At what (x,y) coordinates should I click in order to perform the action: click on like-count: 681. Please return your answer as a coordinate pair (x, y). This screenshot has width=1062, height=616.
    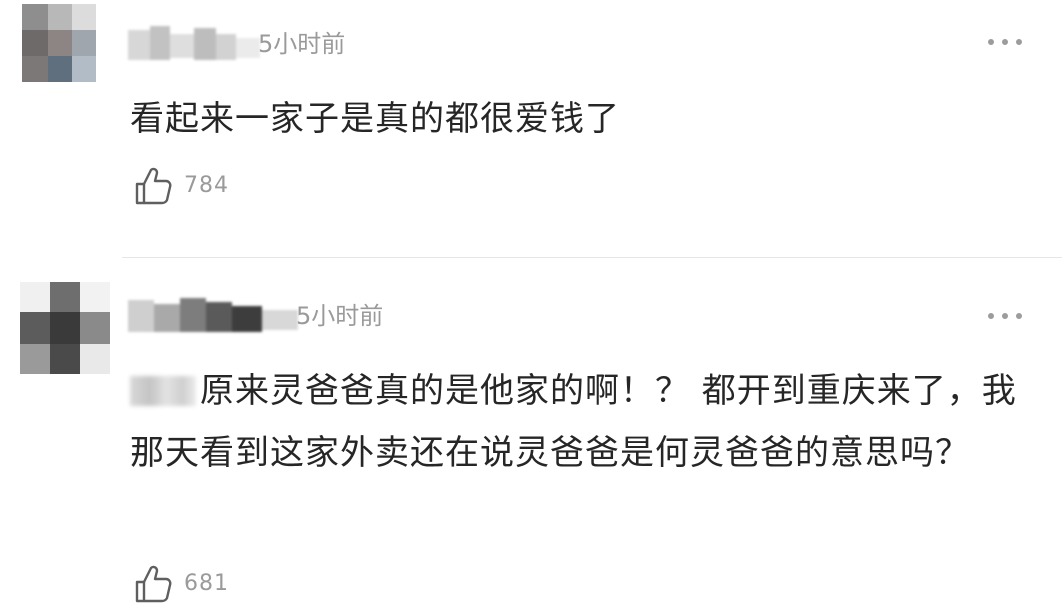
    Looking at the image, I should click on (206, 583).